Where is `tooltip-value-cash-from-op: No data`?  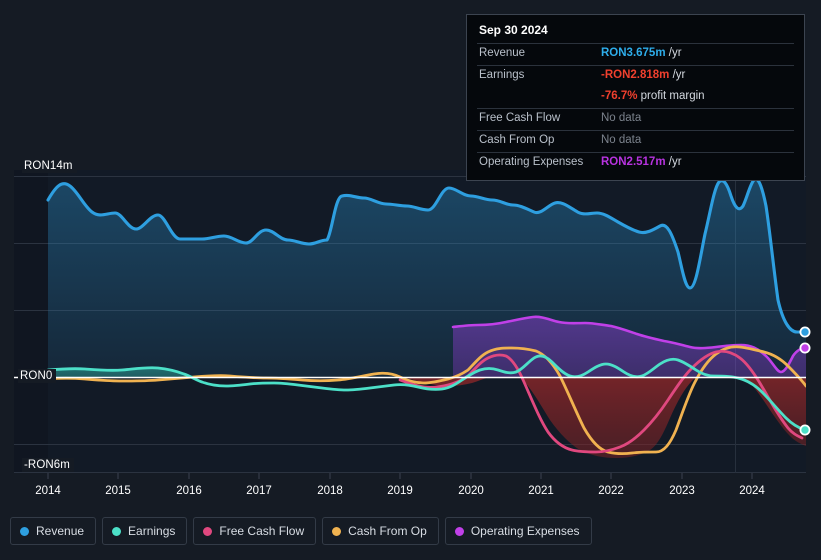
tooltip-value-cash-from-op: No data is located at coordinates (621, 140).